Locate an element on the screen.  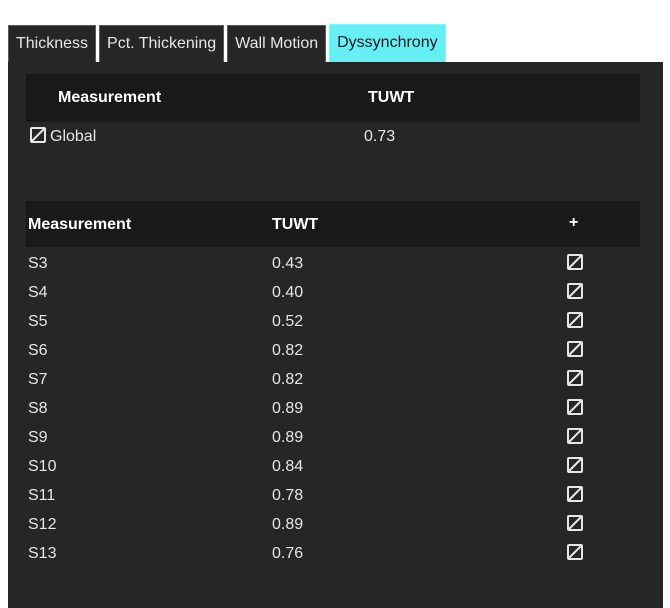
table-row: S8 0.89 is located at coordinates (333, 409).